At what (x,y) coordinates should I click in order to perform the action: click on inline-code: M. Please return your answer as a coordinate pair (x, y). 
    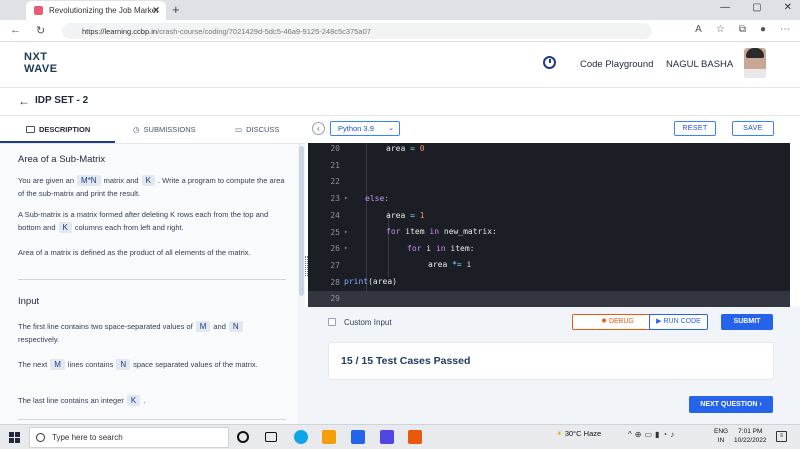
    Looking at the image, I should click on (203, 326).